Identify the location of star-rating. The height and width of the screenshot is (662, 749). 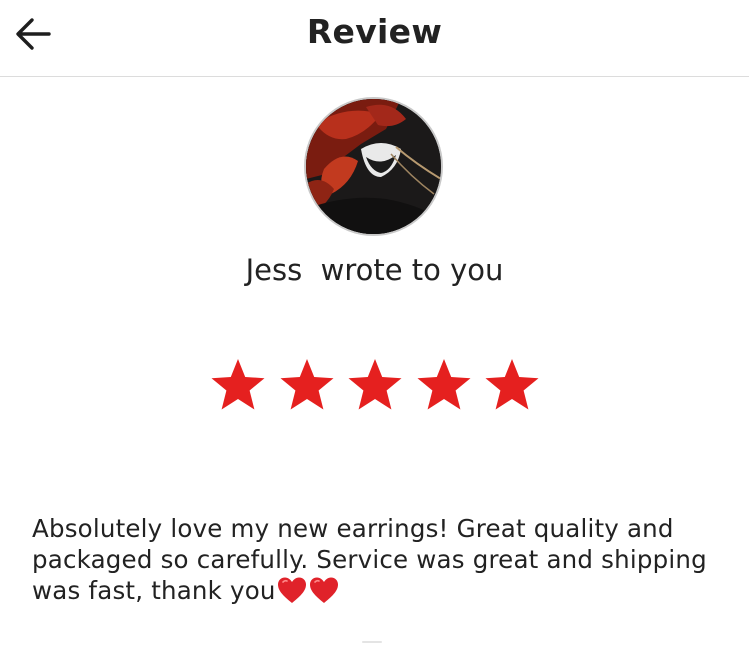
(375, 385).